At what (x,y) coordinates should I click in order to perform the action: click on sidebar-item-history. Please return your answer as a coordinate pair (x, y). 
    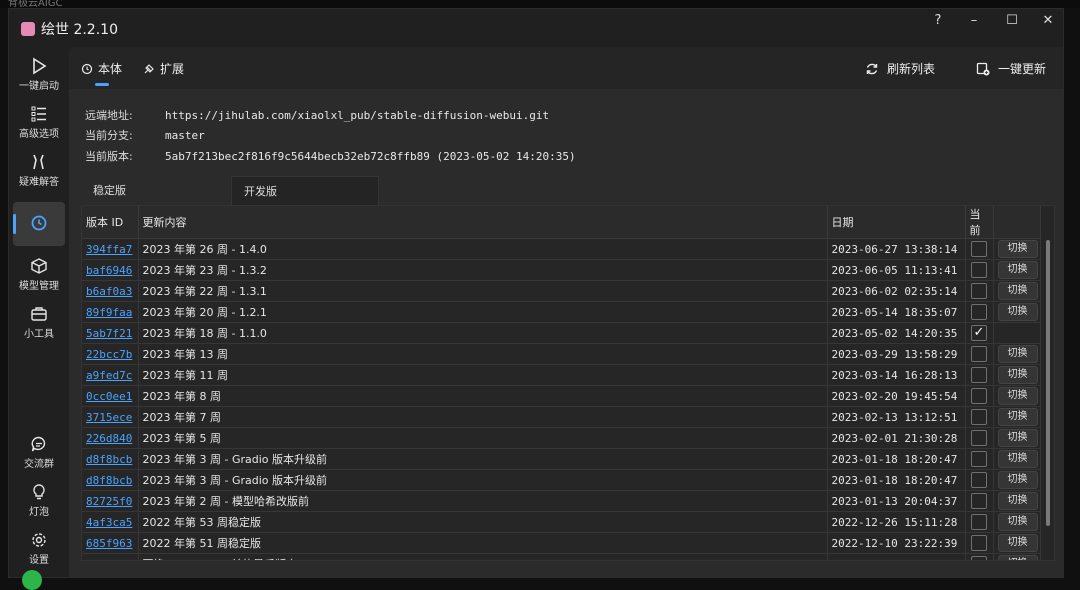
    Looking at the image, I should click on (39, 224).